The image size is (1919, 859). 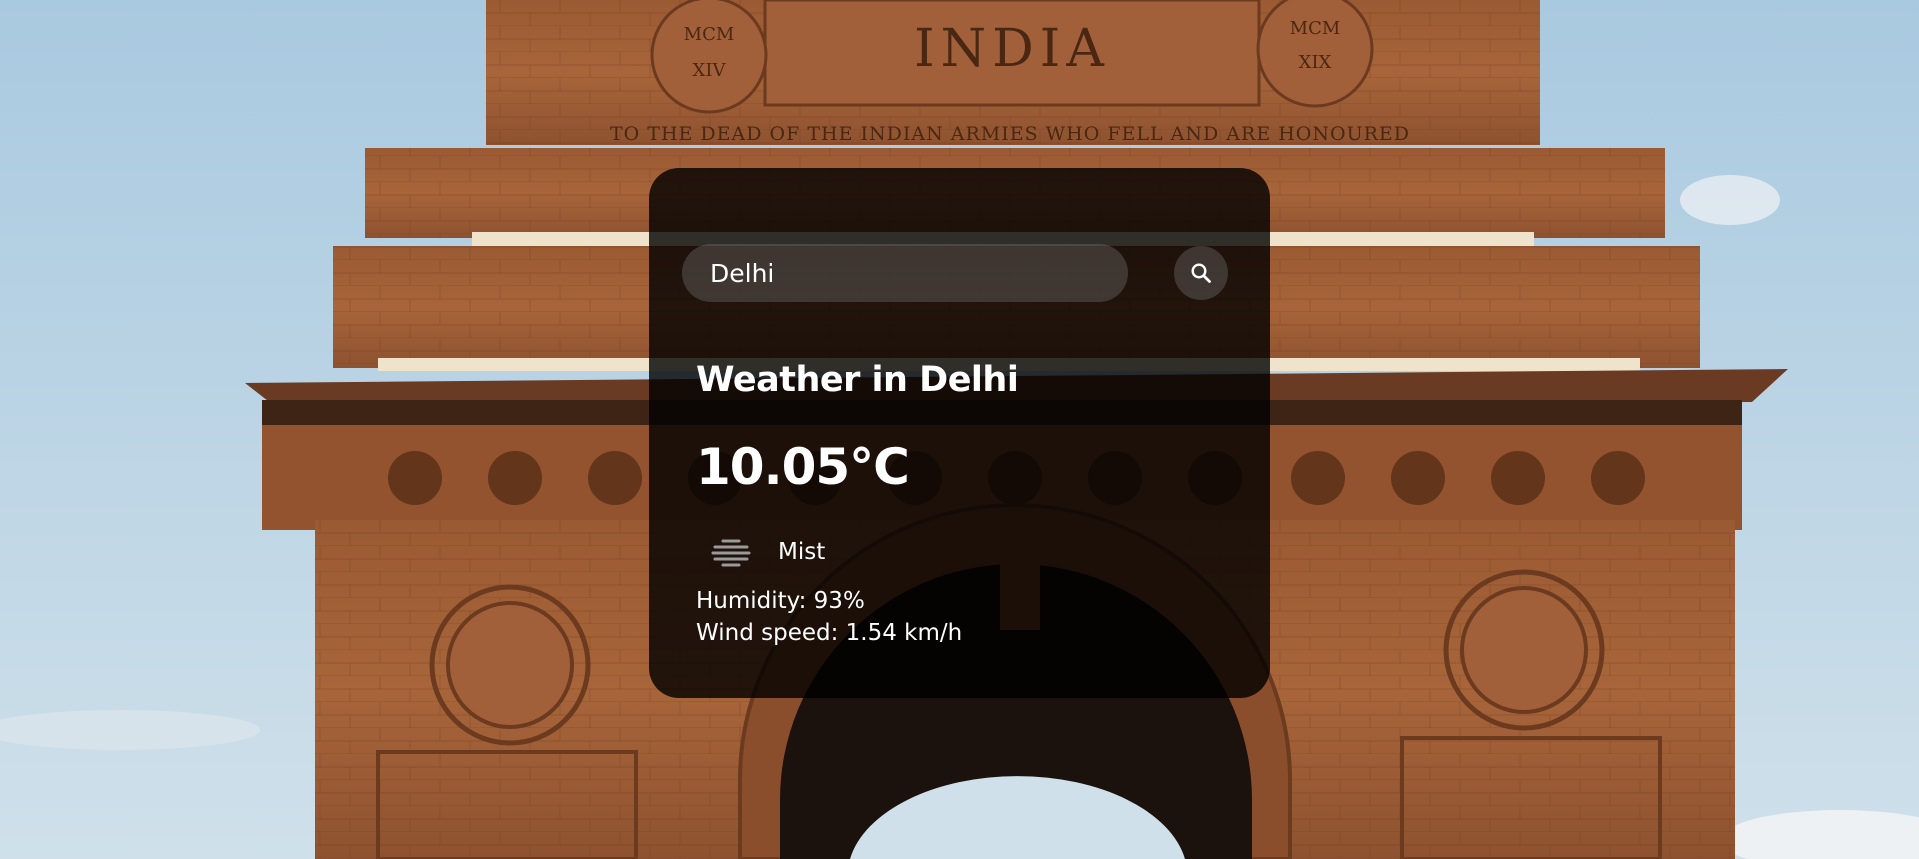 What do you see at coordinates (905, 273) in the screenshot?
I see `search-input` at bounding box center [905, 273].